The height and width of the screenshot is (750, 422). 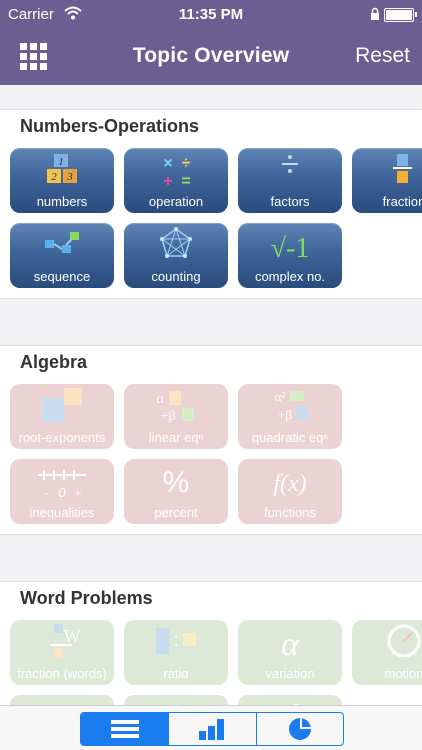 What do you see at coordinates (54, 177) in the screenshot?
I see `svg-text: 2` at bounding box center [54, 177].